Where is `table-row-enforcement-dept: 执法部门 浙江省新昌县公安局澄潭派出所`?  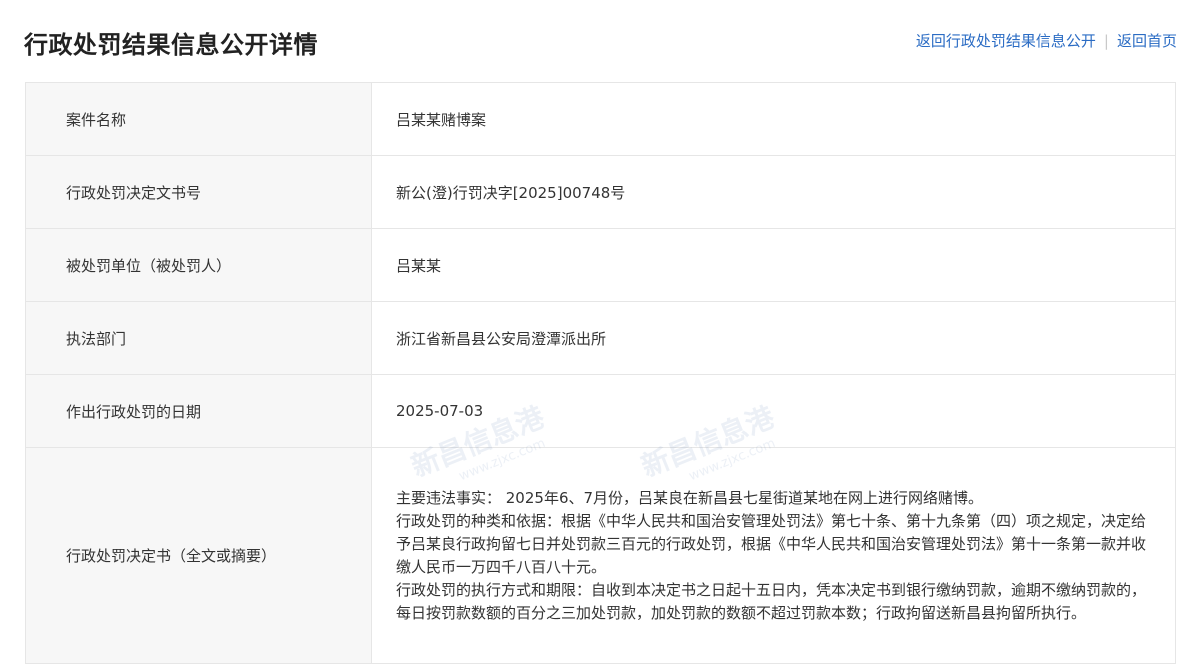
table-row-enforcement-dept: 执法部门 浙江省新昌县公安局澄潭派出所 is located at coordinates (600, 338).